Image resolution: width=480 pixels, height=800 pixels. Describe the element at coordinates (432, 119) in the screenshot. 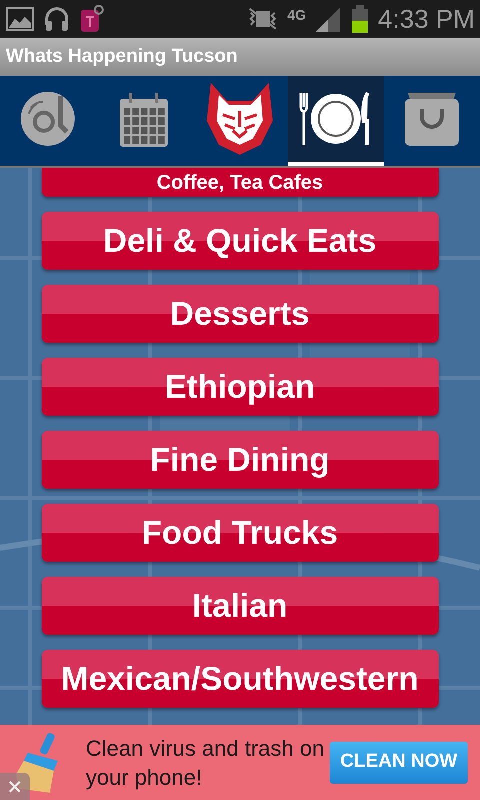

I see `shopping-bag-icon` at that location.